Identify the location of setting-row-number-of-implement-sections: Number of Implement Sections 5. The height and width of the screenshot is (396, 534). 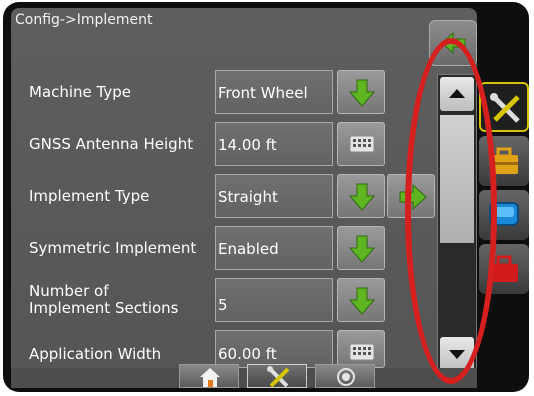
(221, 301).